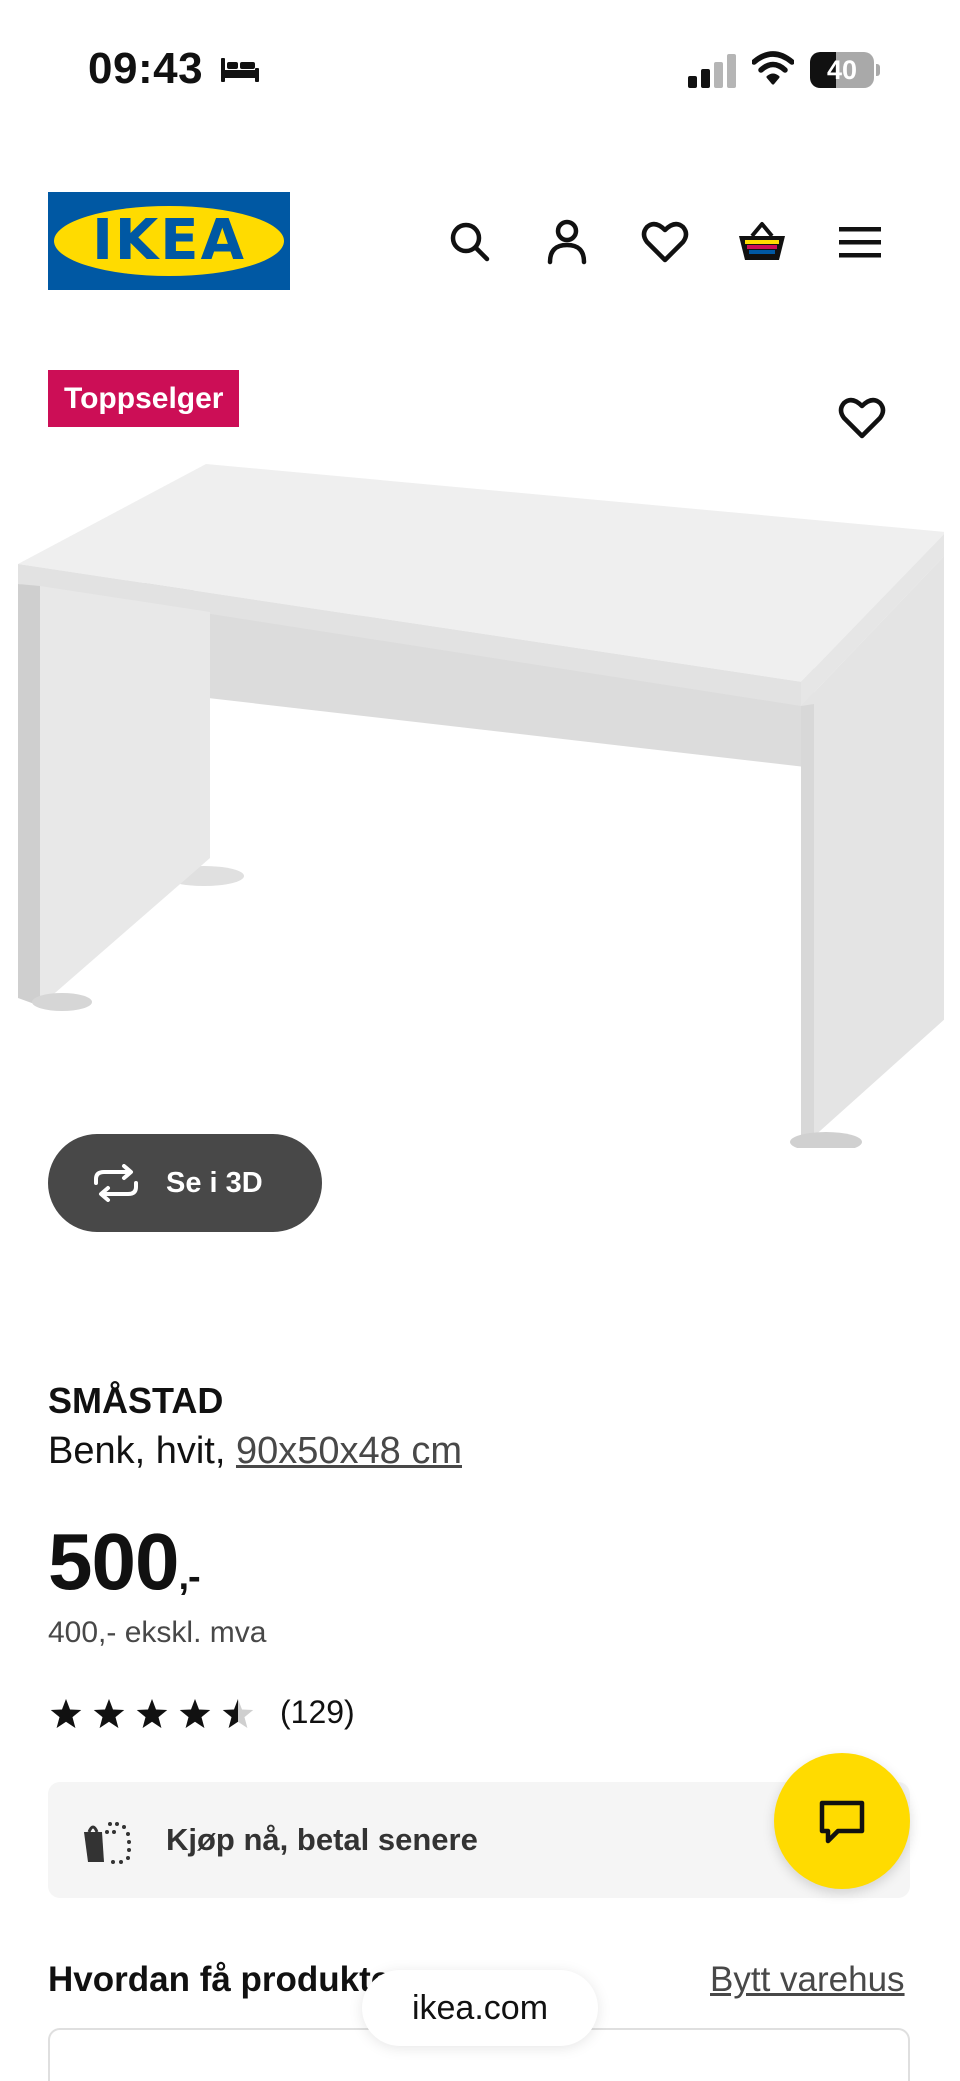 The height and width of the screenshot is (2081, 960). Describe the element at coordinates (144, 398) in the screenshot. I see `top-seller-badge: Toppselger` at that location.